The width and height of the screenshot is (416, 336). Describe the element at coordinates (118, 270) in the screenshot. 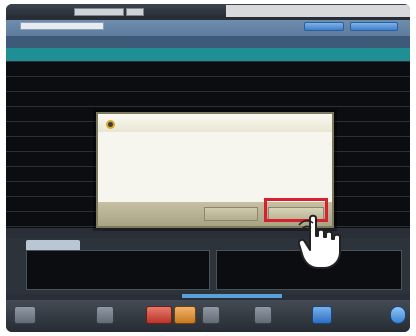

I see `info-box-left` at that location.